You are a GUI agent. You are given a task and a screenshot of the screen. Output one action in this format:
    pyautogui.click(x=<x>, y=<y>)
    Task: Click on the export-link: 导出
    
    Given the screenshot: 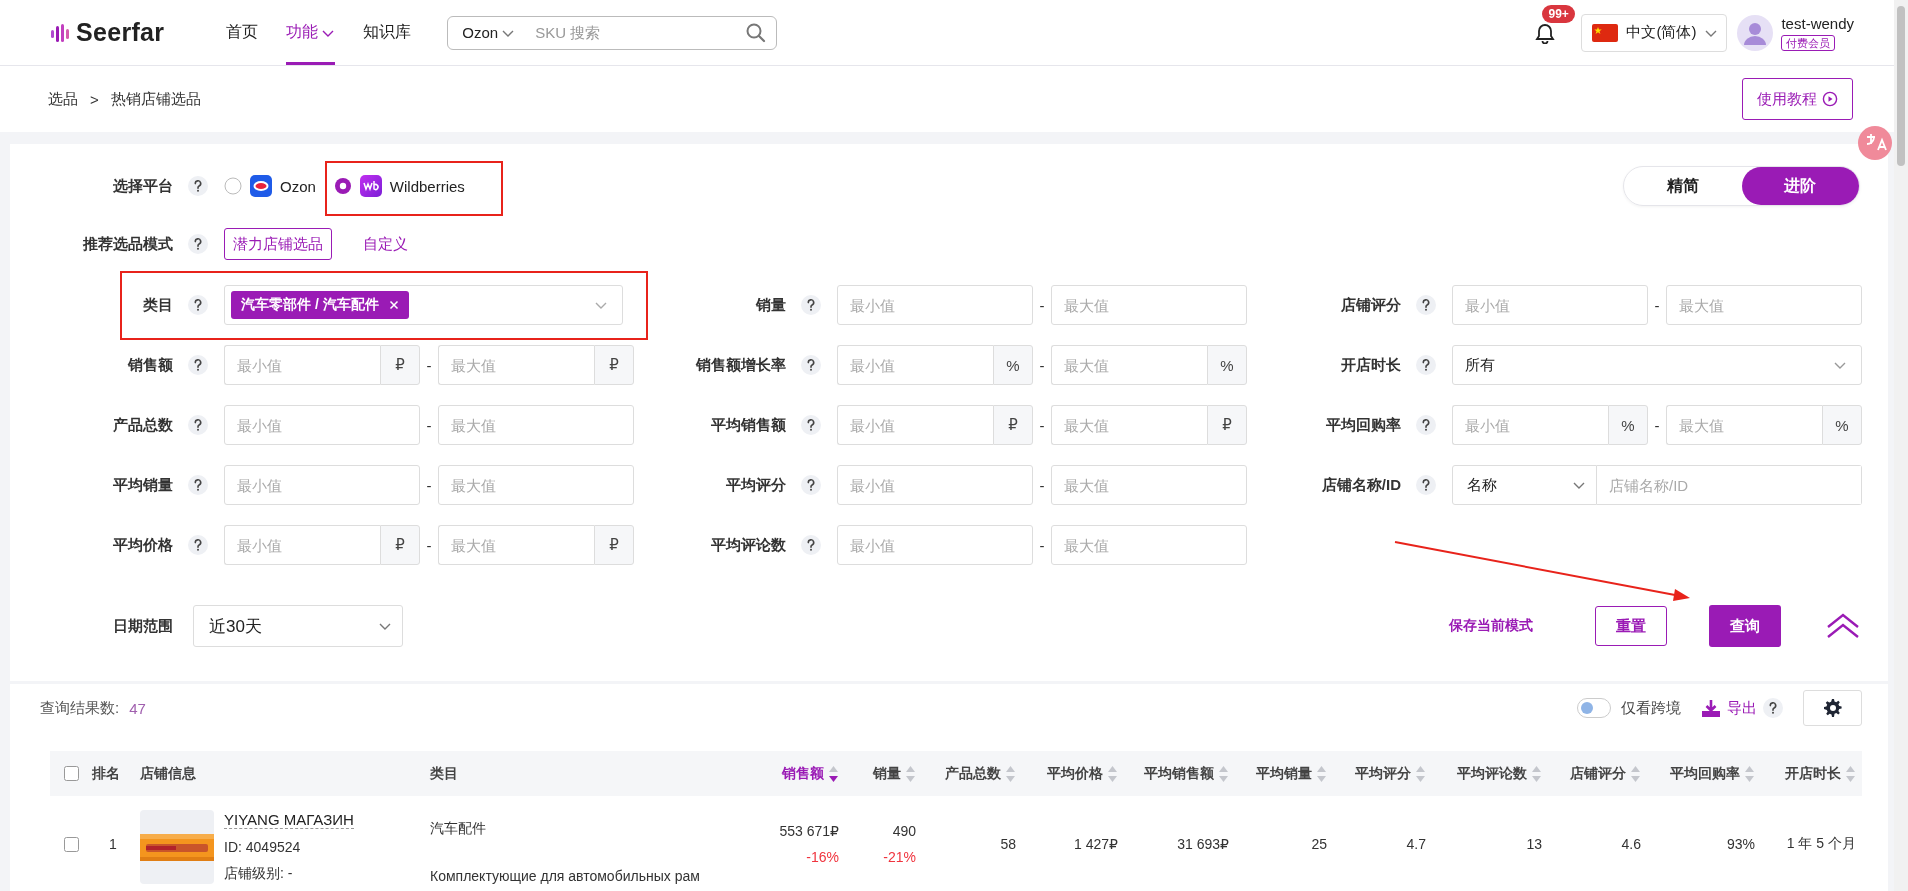 What is the action you would take?
    pyautogui.click(x=1729, y=708)
    